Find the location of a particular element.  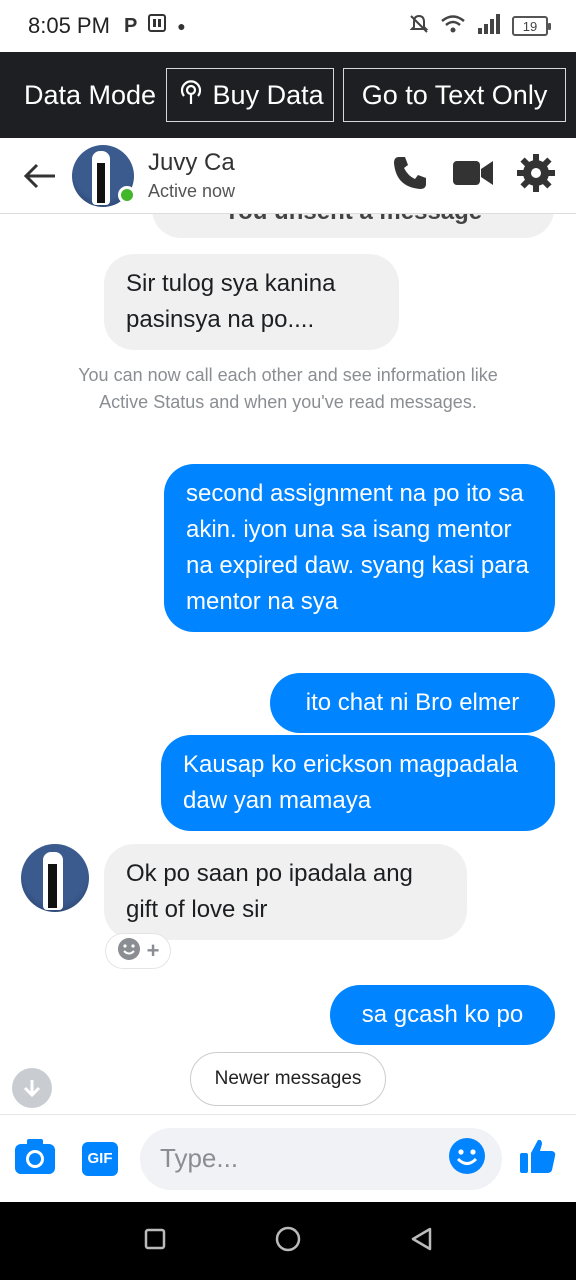

message-input is located at coordinates (304, 1158).